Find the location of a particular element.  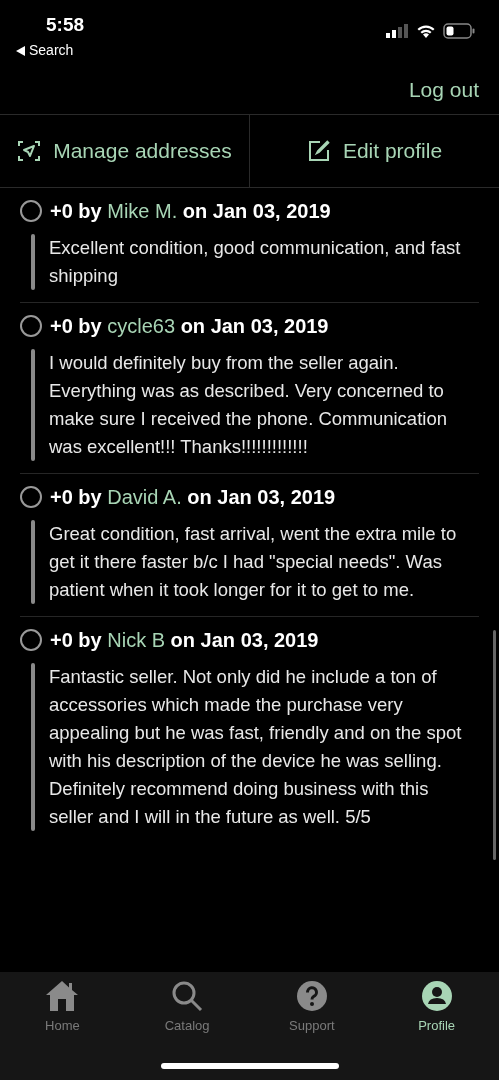

wifi-icon is located at coordinates (426, 30).